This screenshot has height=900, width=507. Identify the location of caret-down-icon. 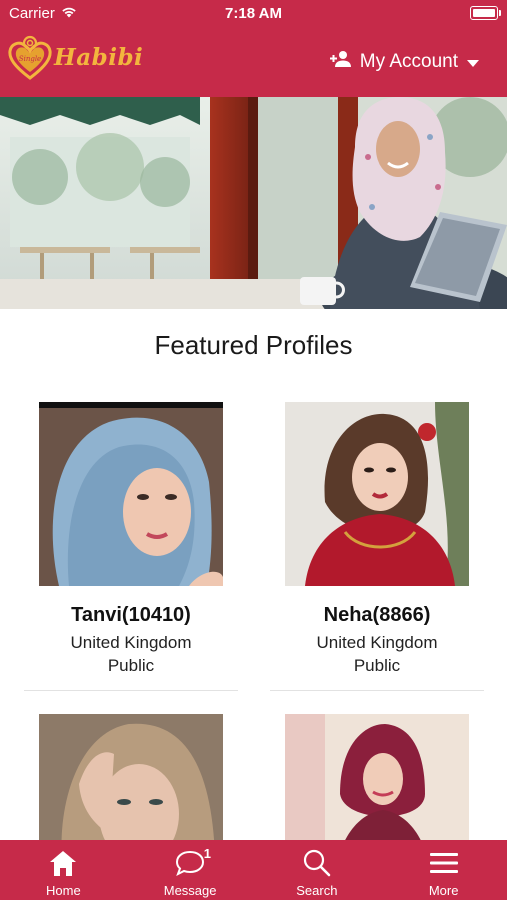
(473, 63).